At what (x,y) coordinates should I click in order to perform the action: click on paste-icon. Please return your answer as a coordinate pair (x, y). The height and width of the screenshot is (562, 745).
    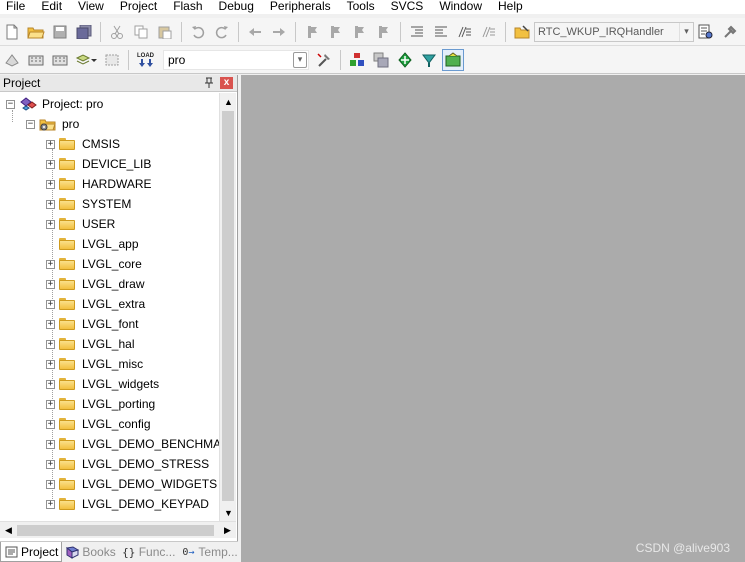
    Looking at the image, I should click on (165, 32).